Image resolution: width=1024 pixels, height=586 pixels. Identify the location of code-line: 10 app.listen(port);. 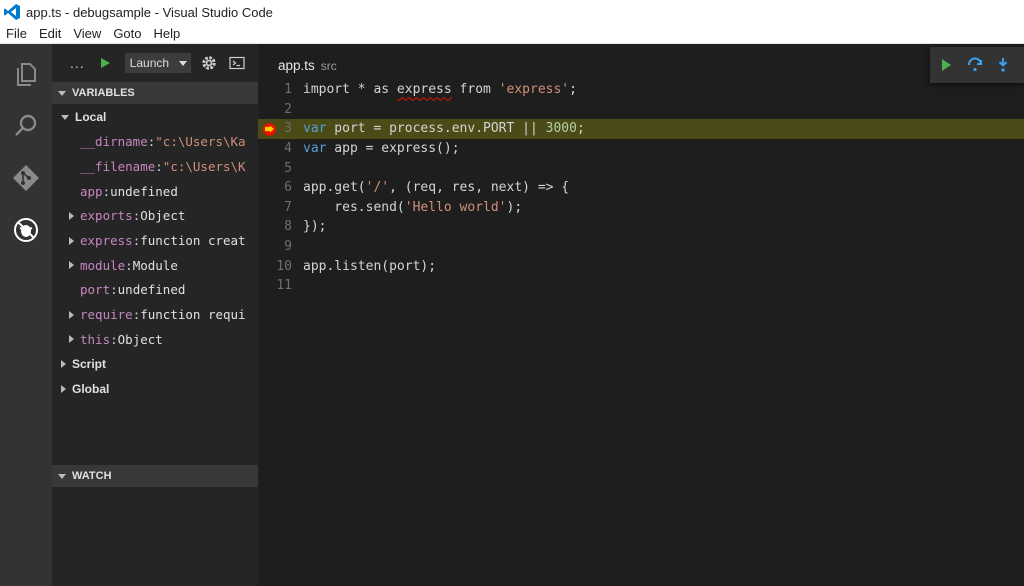
(641, 266).